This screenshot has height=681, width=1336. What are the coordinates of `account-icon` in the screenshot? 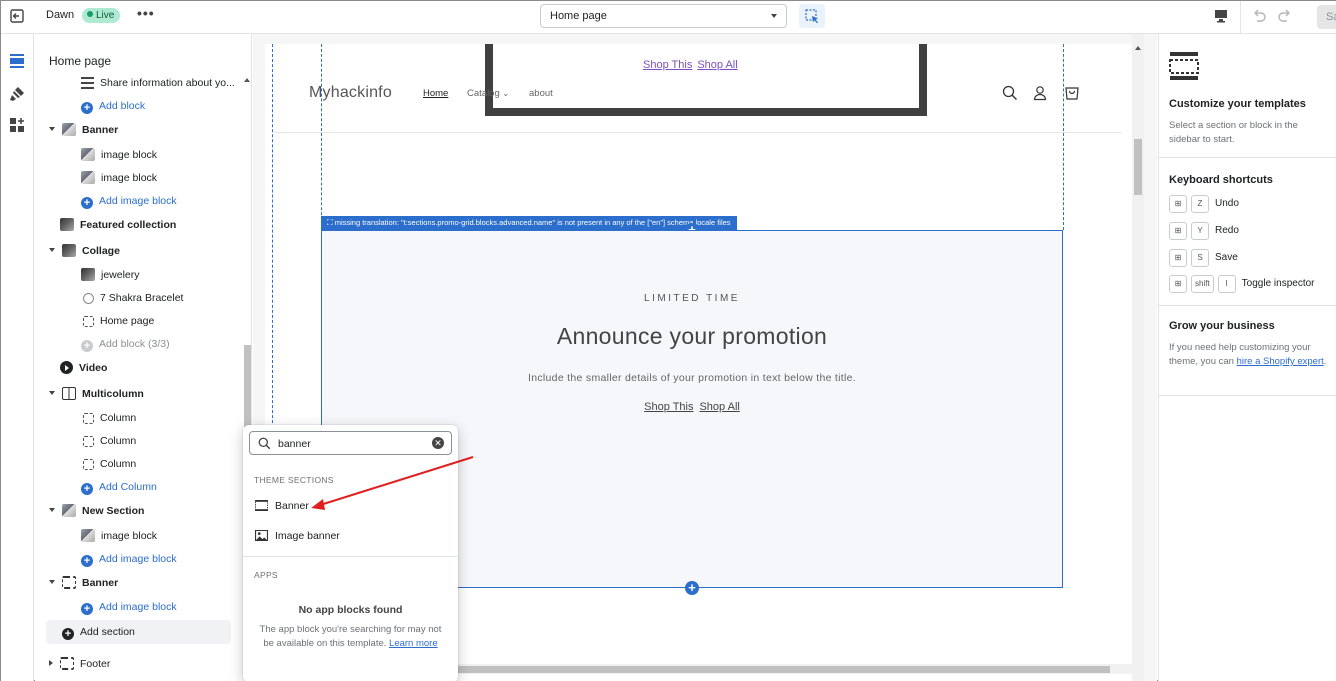 It's located at (1040, 93).